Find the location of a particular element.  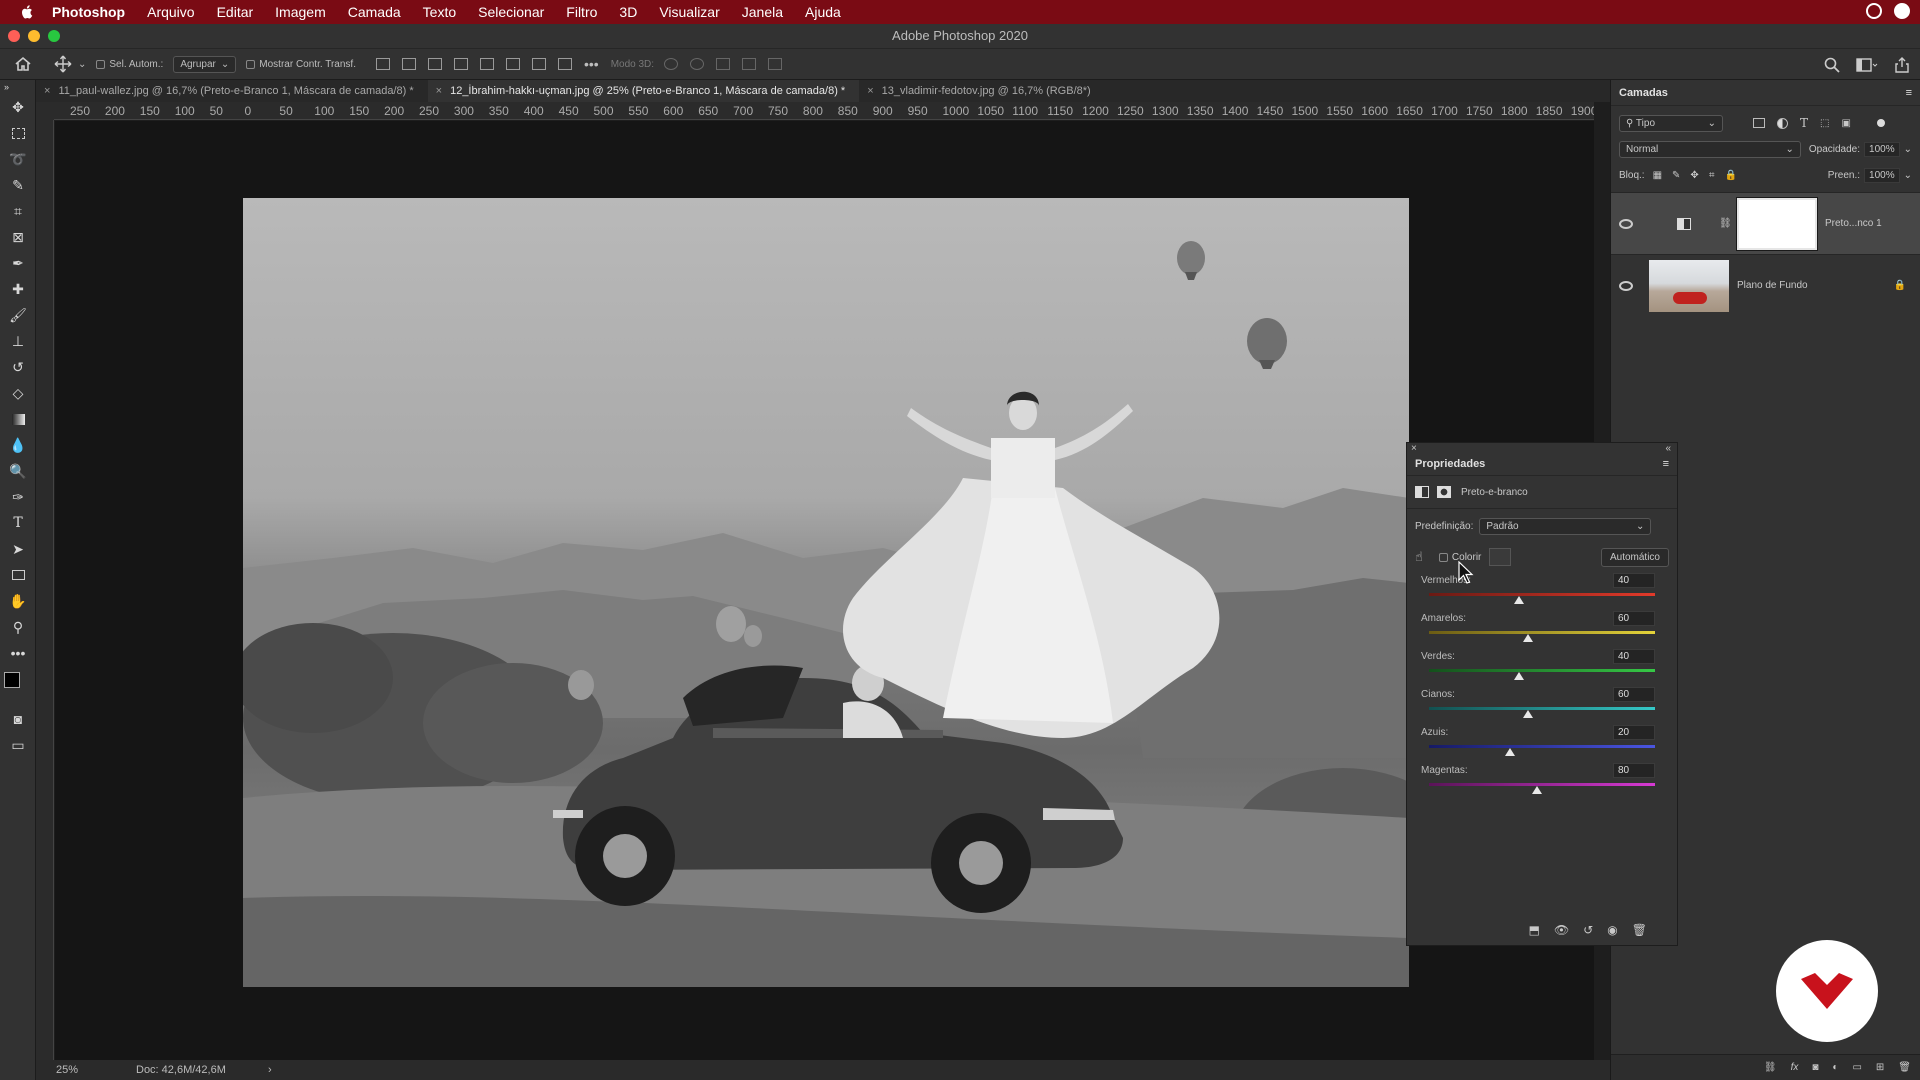

menu-camada: Camada is located at coordinates (374, 12).